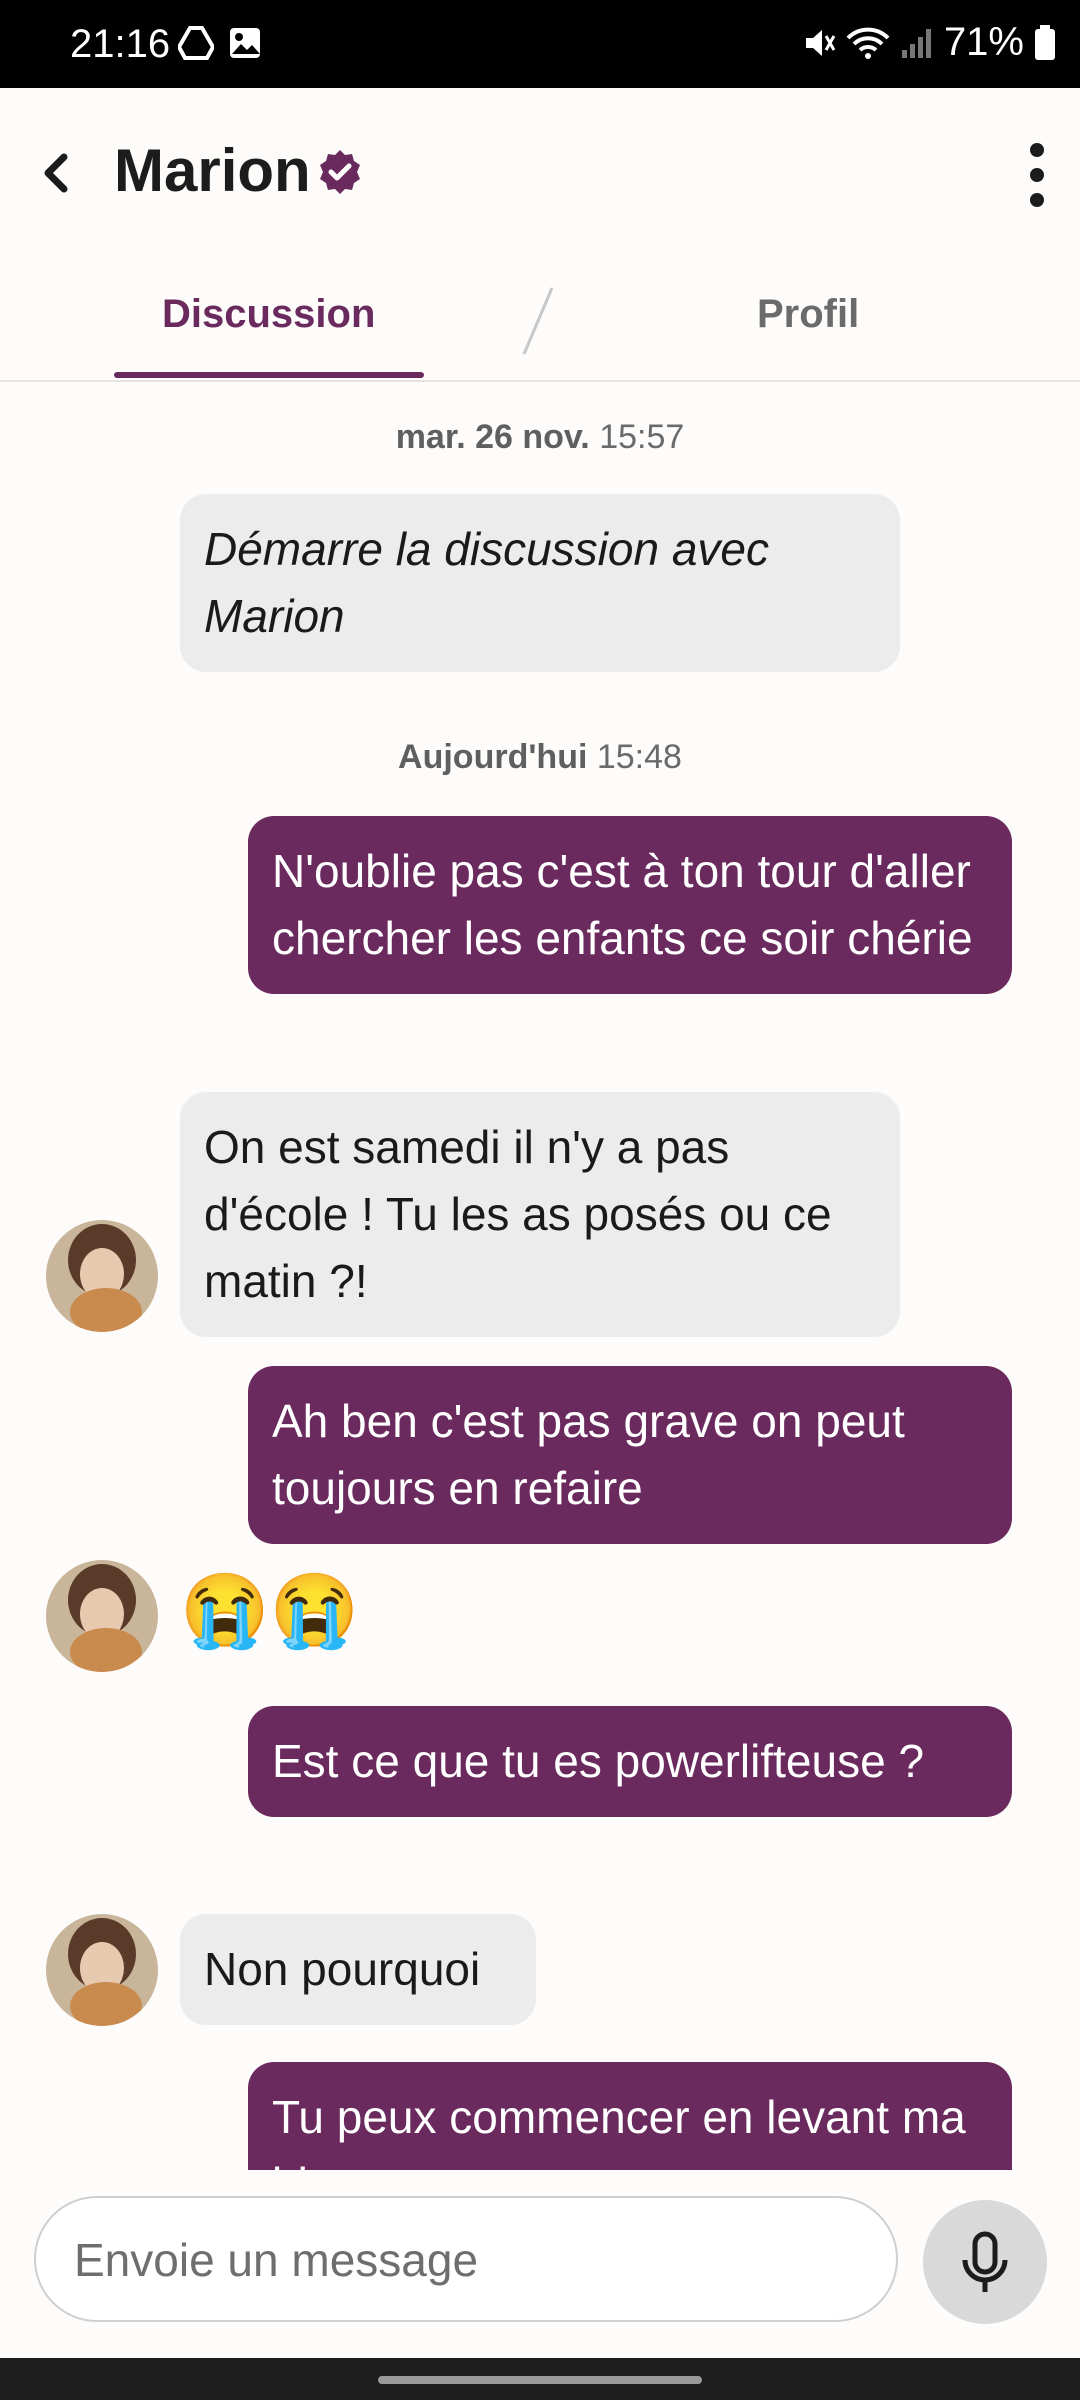 The height and width of the screenshot is (2400, 1080). Describe the element at coordinates (540, 583) in the screenshot. I see `system-message: Démarre la discussion avec Marion` at that location.